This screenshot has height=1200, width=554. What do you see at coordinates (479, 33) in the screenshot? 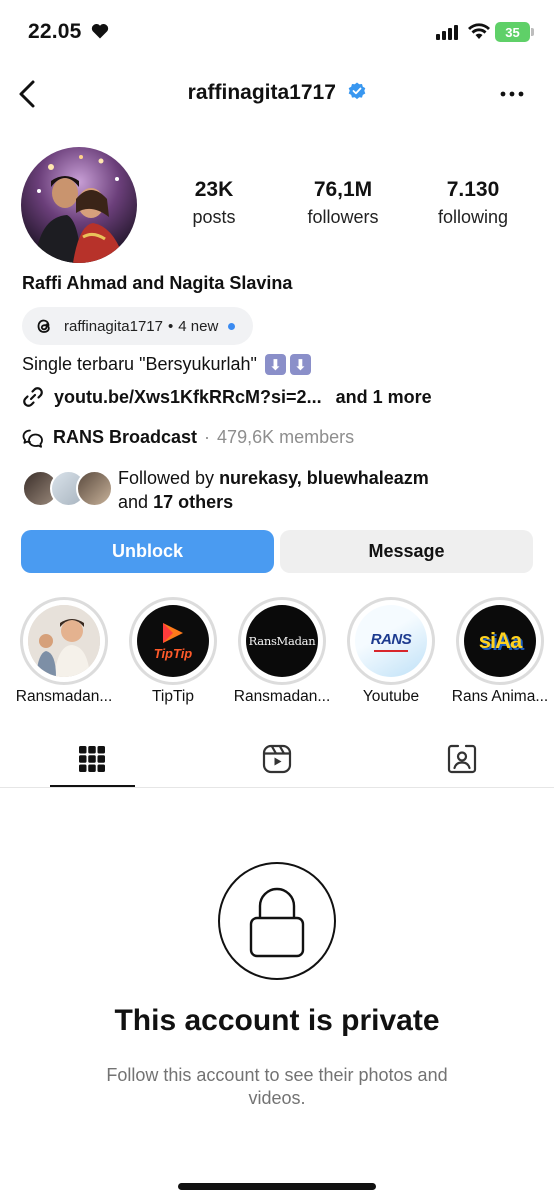
I see `wifi-icon` at bounding box center [479, 33].